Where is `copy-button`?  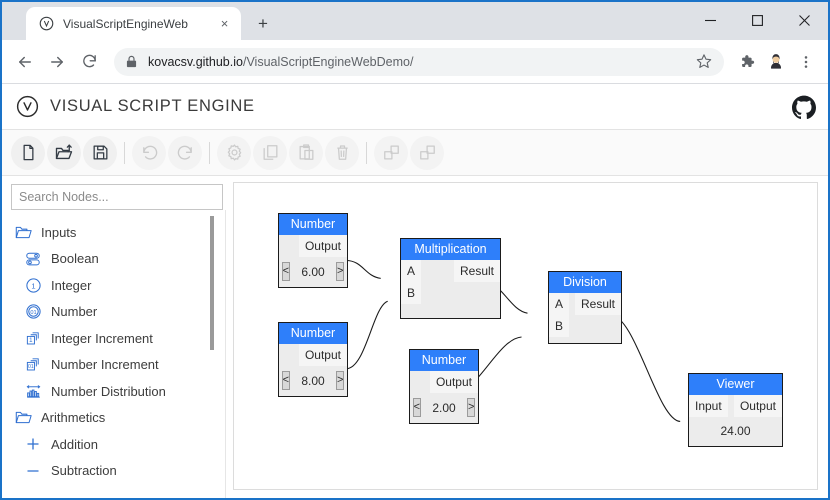 copy-button is located at coordinates (270, 152).